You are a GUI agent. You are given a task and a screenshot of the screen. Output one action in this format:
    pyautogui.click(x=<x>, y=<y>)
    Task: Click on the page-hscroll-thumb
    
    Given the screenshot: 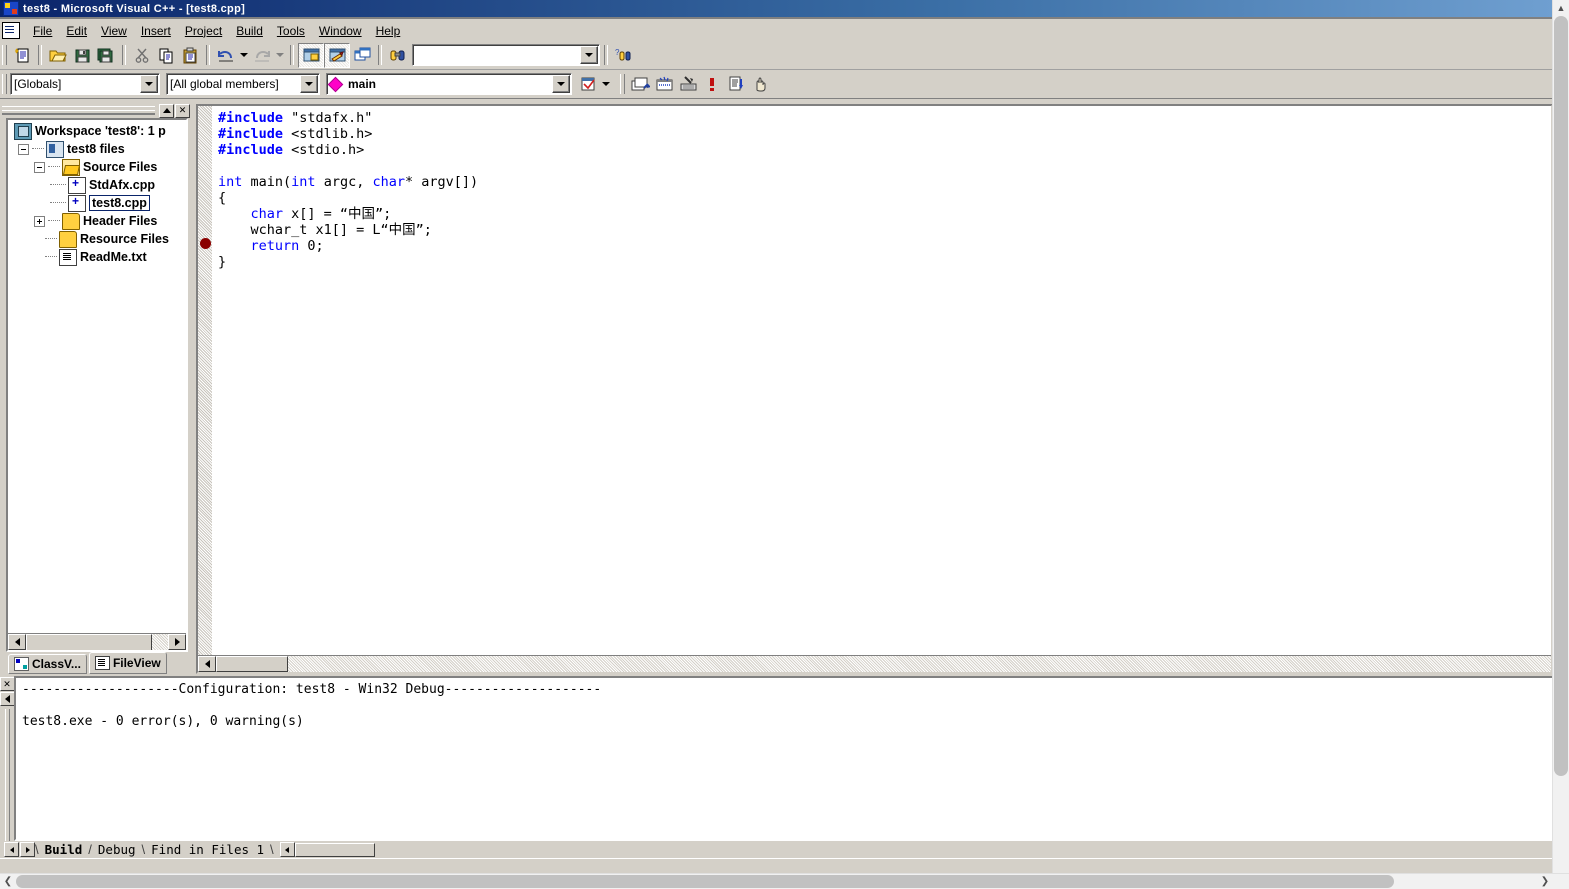 What is the action you would take?
    pyautogui.click(x=705, y=881)
    